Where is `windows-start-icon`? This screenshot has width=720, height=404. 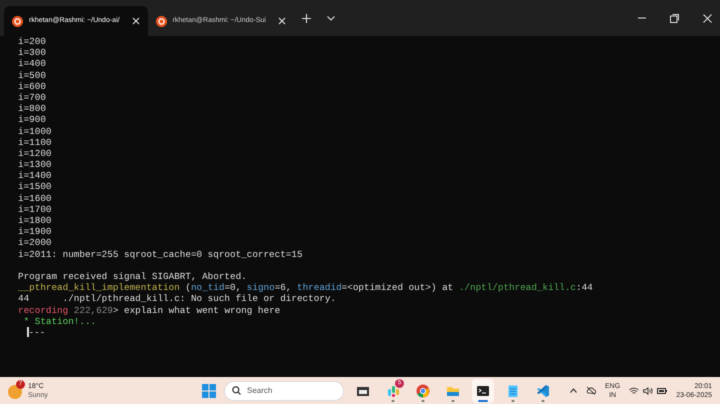 windows-start-icon is located at coordinates (209, 391).